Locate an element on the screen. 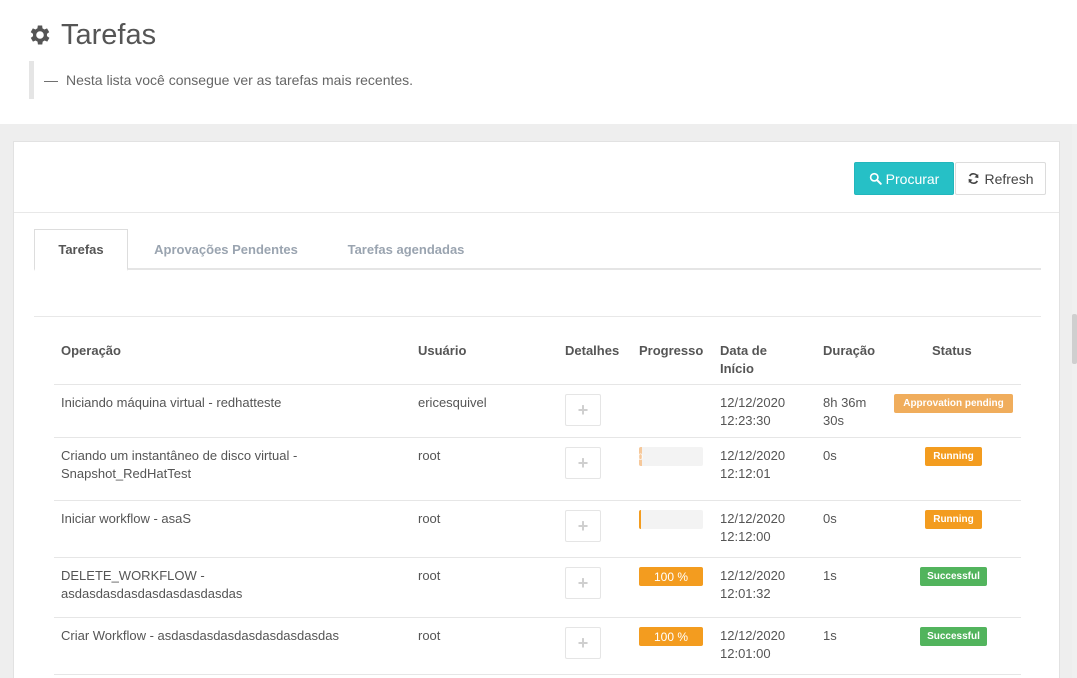 The image size is (1077, 678). progress-fill: 100 % is located at coordinates (671, 636).